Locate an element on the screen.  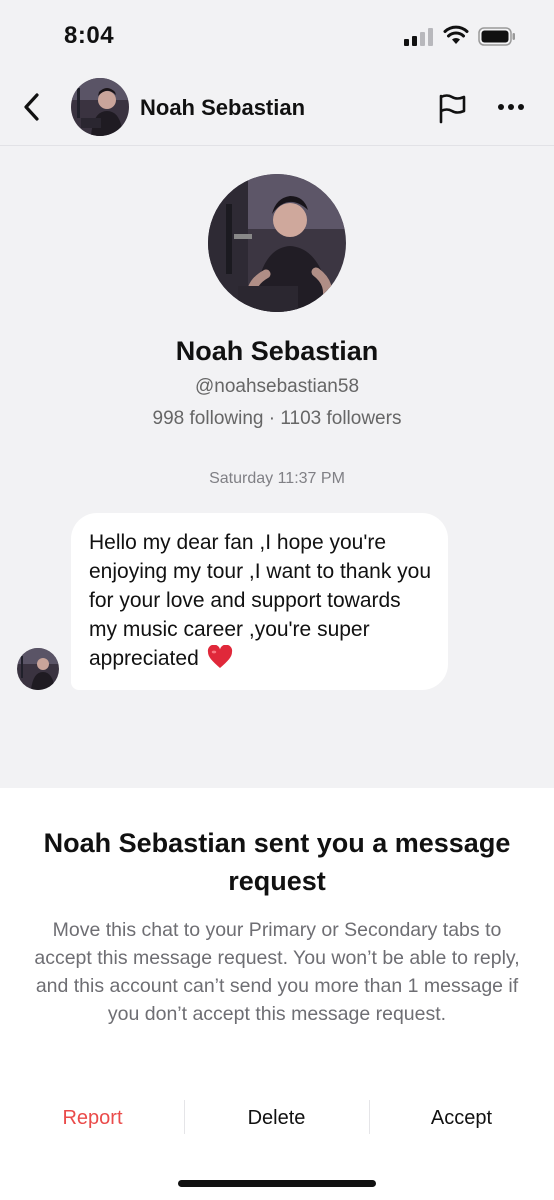
profile-stats: 998 following · 1103 followers is located at coordinates (277, 418).